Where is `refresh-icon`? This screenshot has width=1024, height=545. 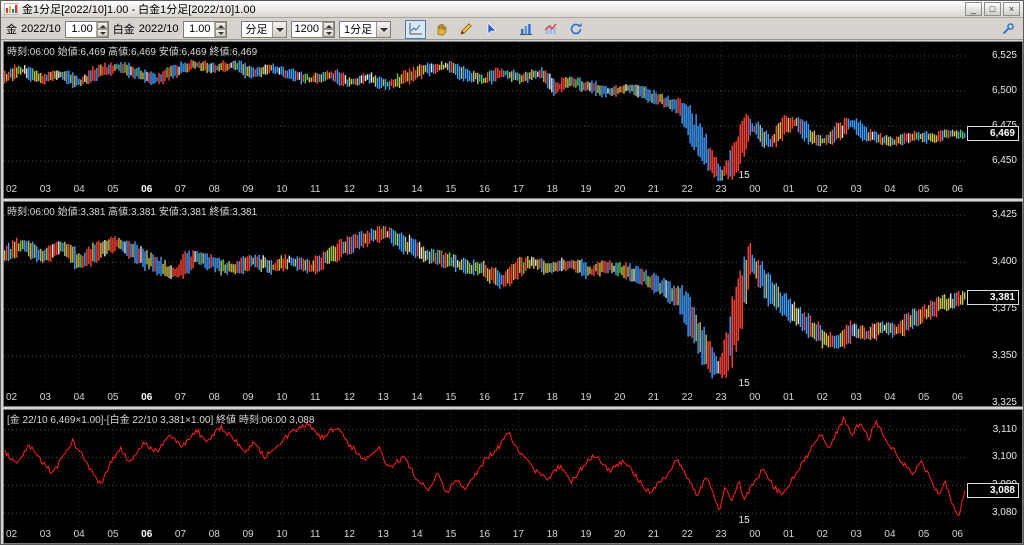 refresh-icon is located at coordinates (576, 29).